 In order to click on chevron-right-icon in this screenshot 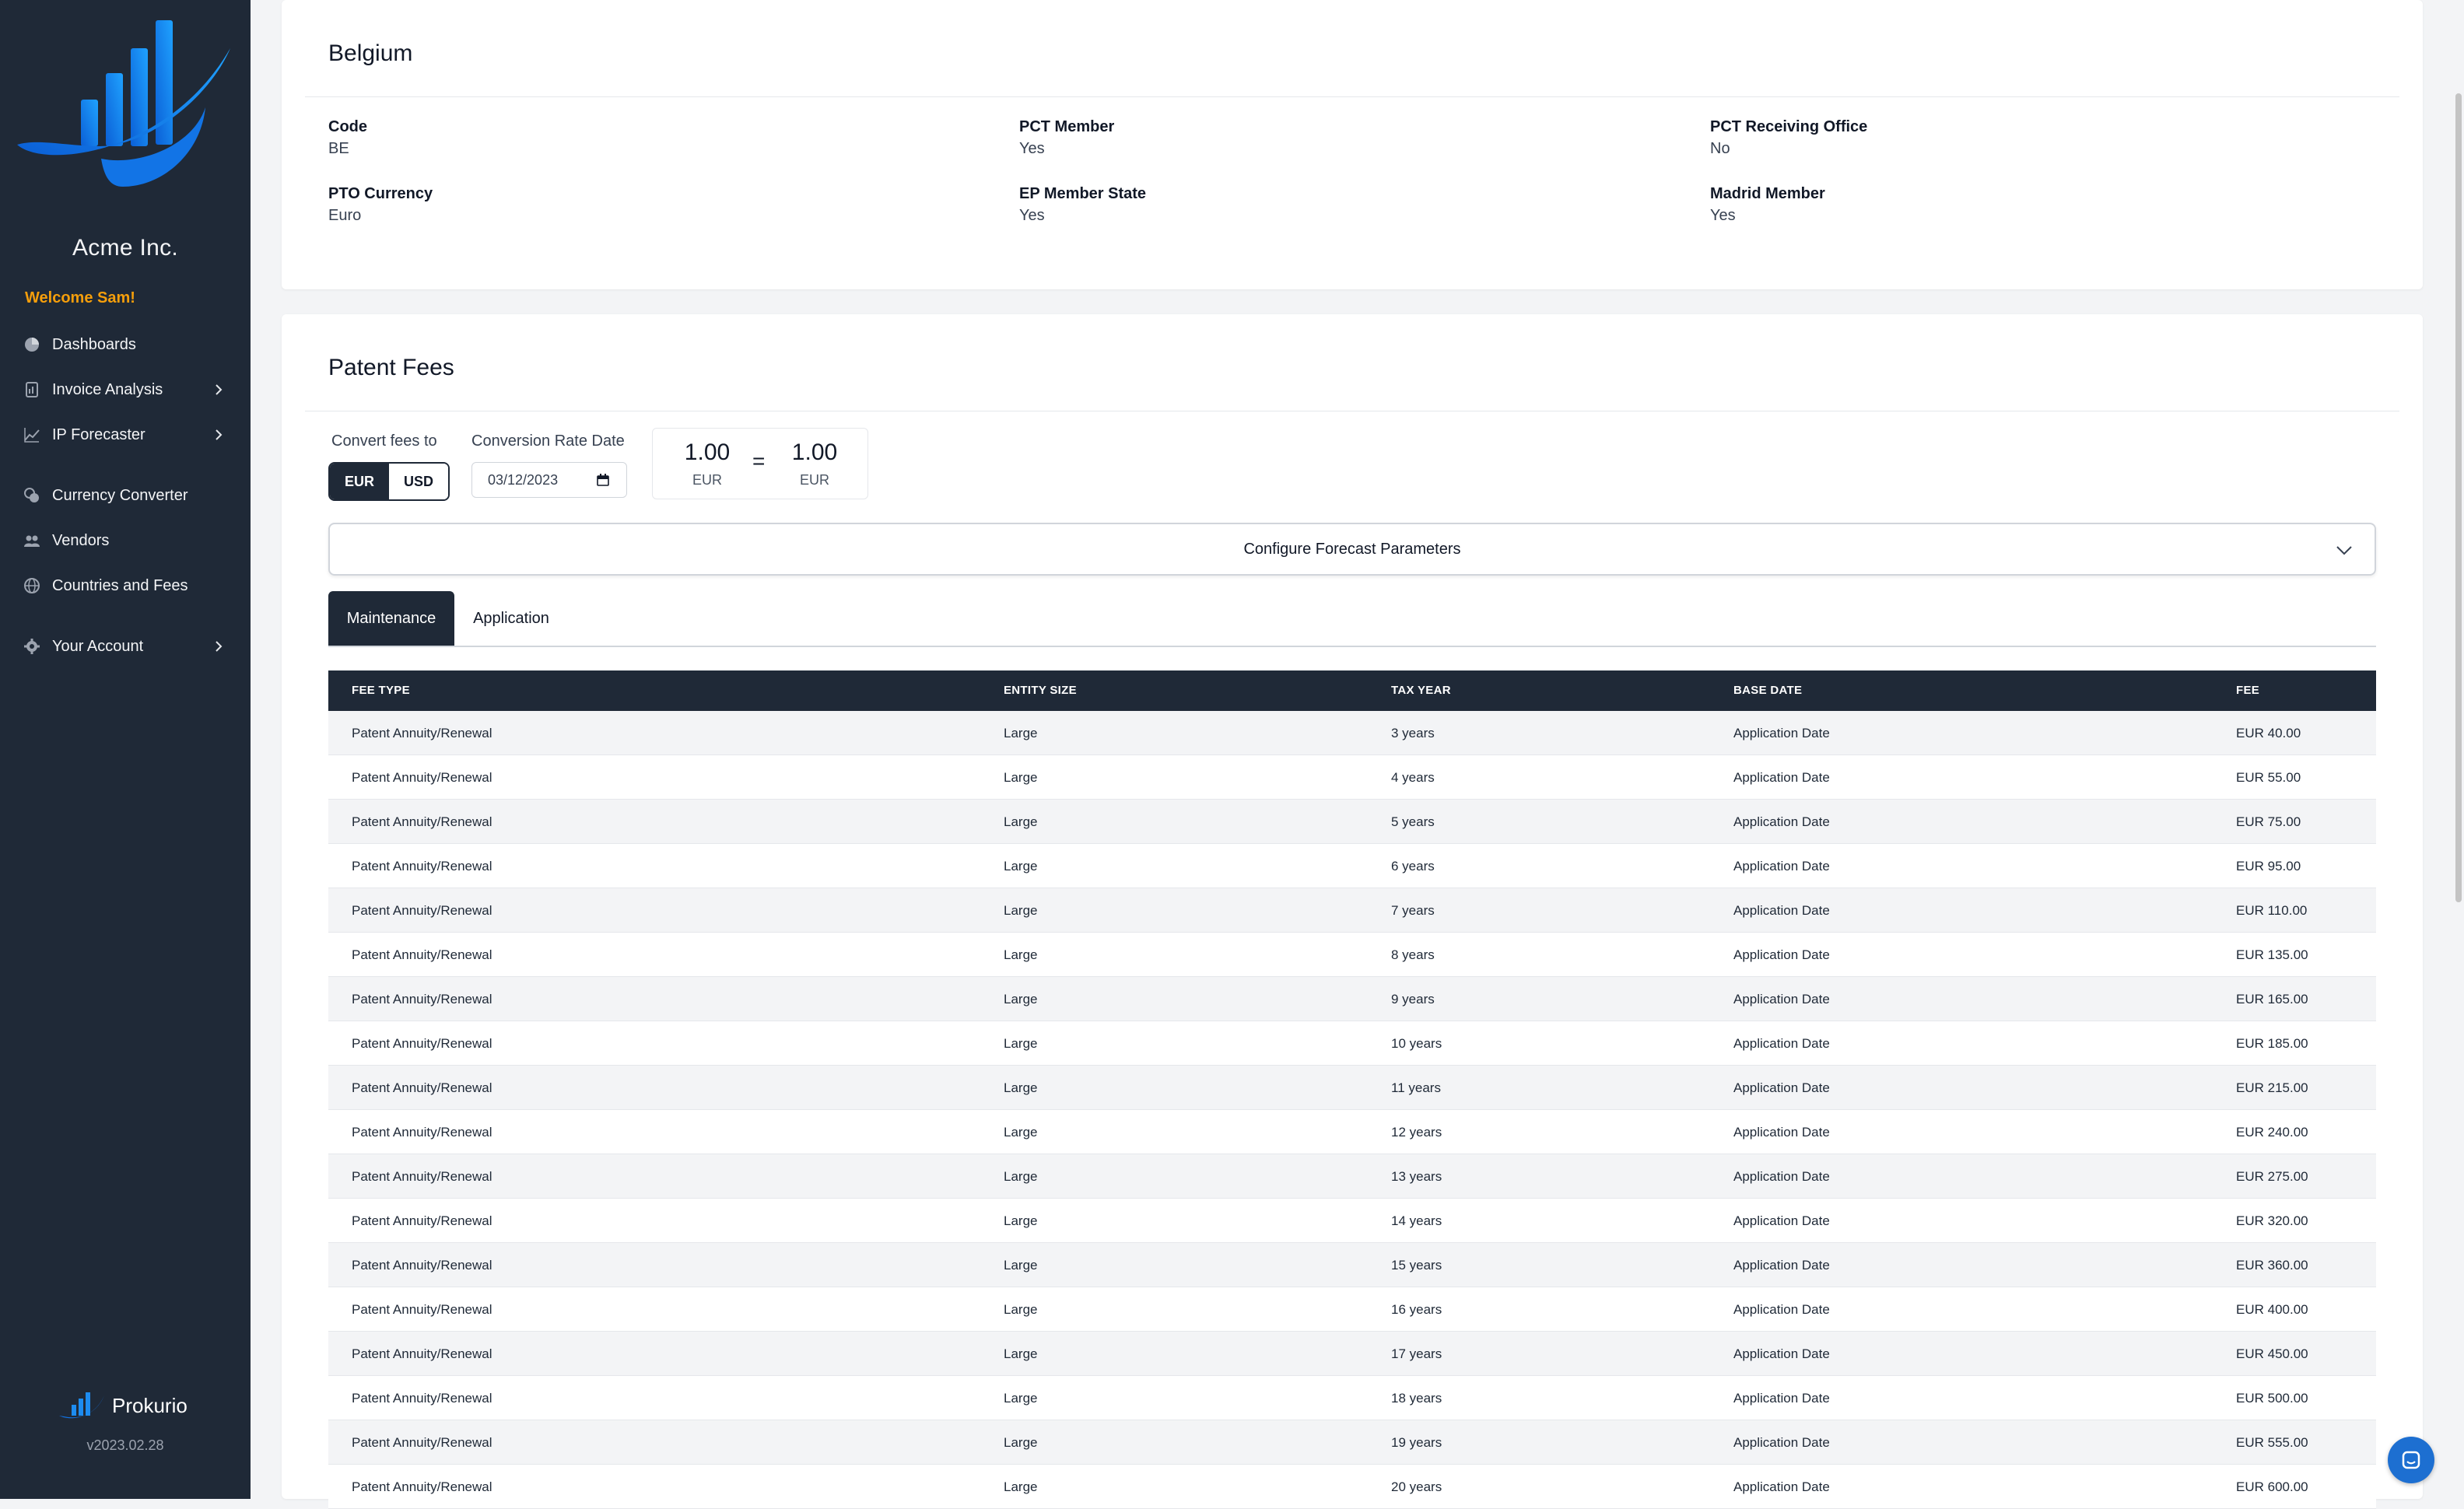, I will do `click(219, 646)`.